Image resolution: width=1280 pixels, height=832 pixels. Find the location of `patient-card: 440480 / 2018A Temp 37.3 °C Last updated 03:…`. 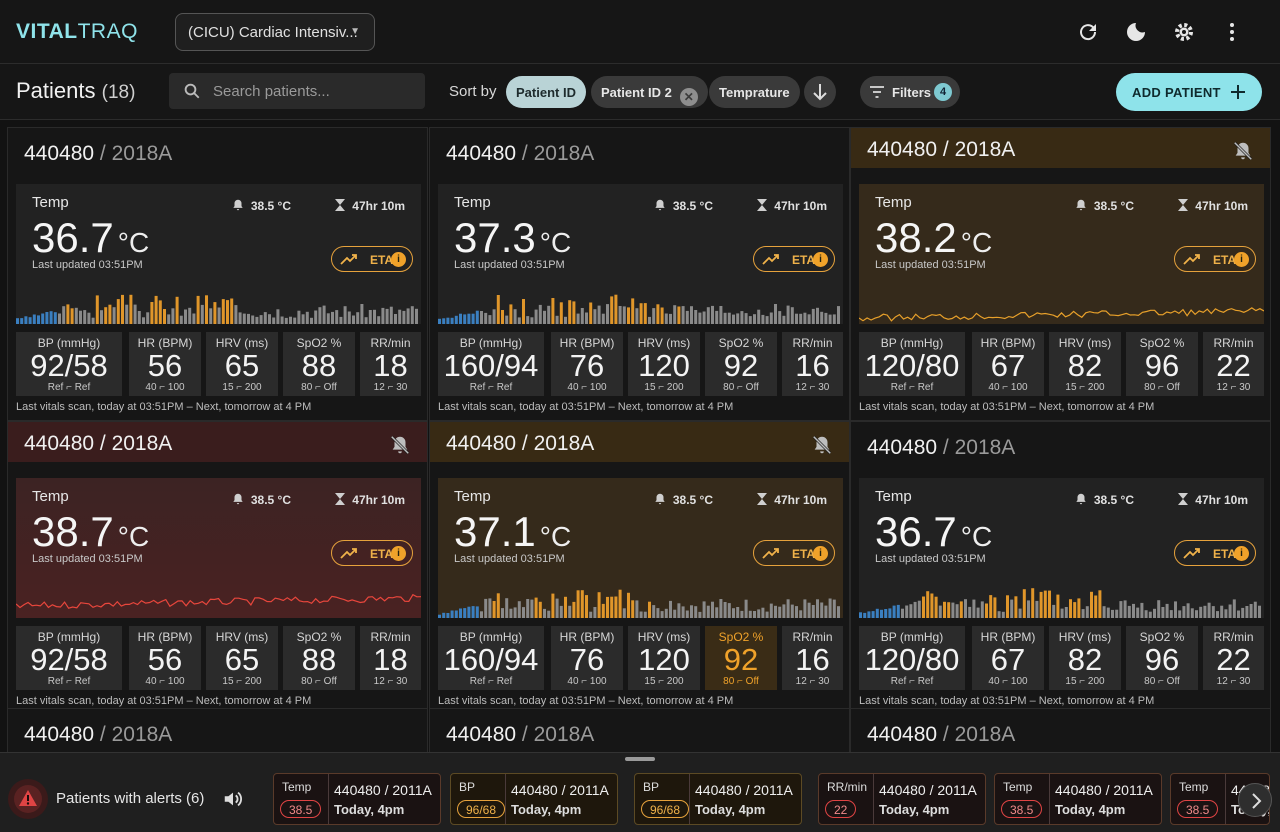

patient-card: 440480 / 2018A Temp 37.3 °C Last updated 03:… is located at coordinates (639, 274).